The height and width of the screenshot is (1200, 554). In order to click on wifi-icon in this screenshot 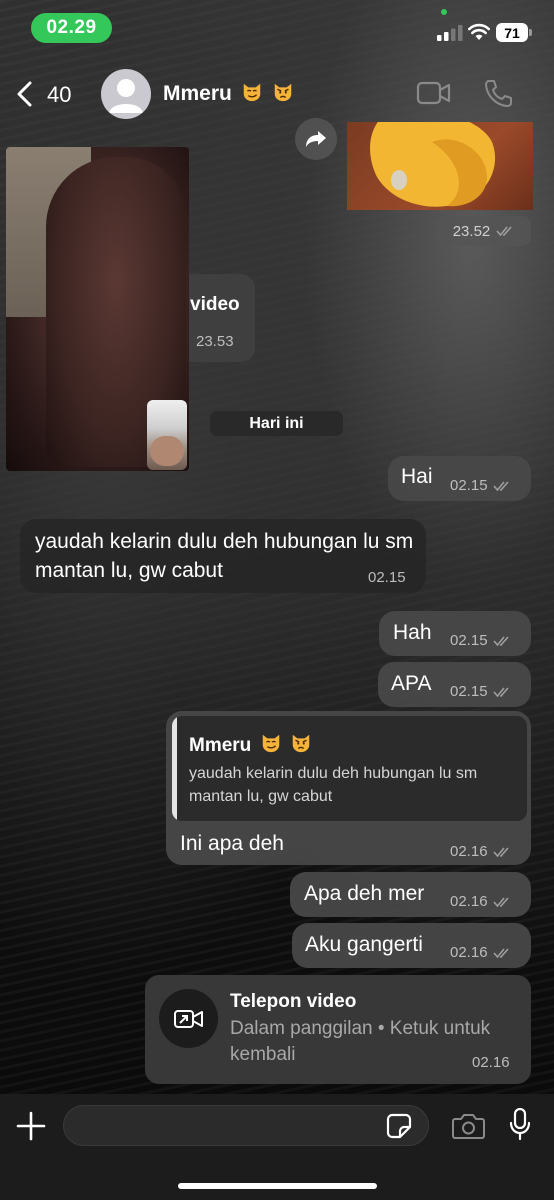, I will do `click(479, 31)`.